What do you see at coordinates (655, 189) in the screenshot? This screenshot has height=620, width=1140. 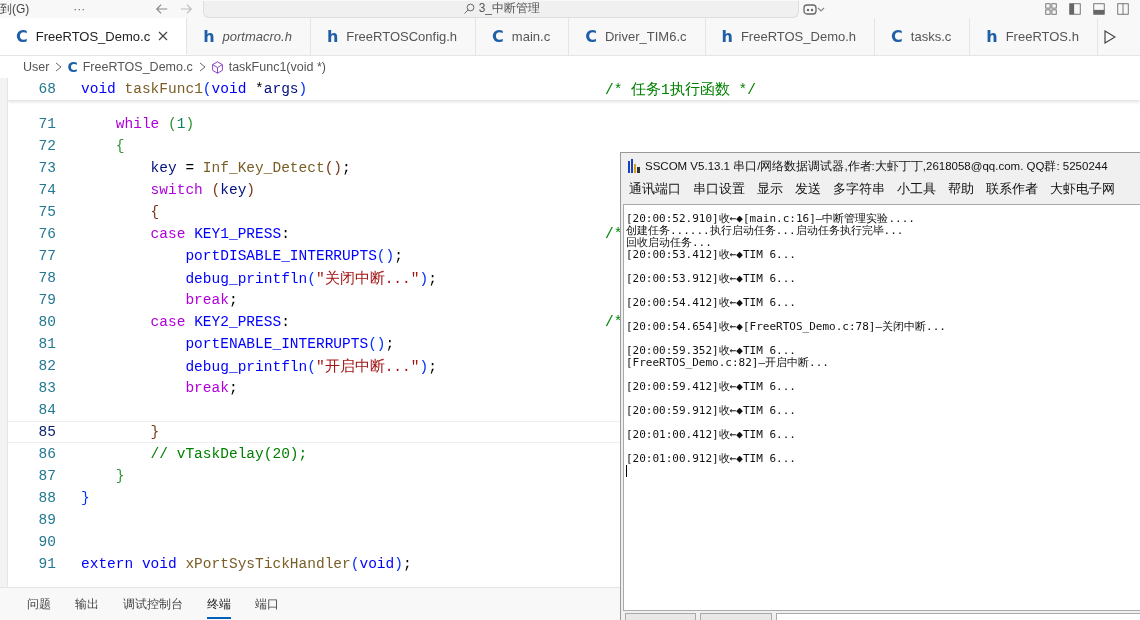 I see `menu-item: 通讯端口` at bounding box center [655, 189].